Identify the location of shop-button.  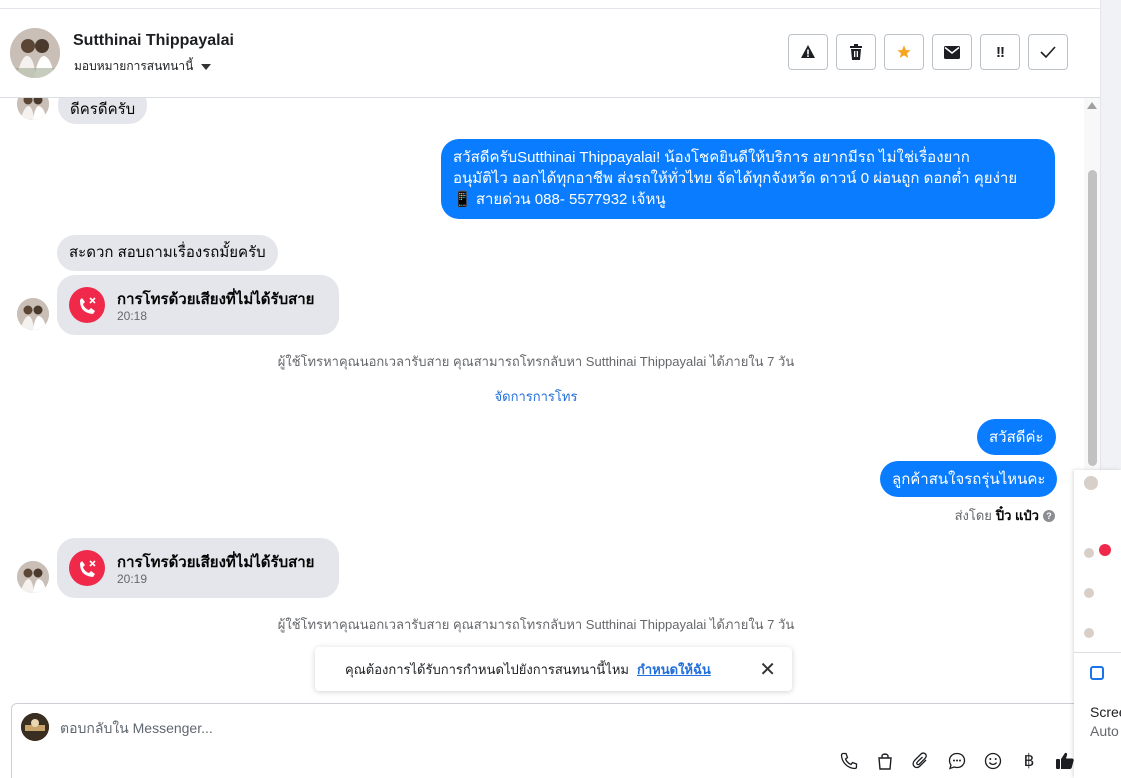
(885, 761).